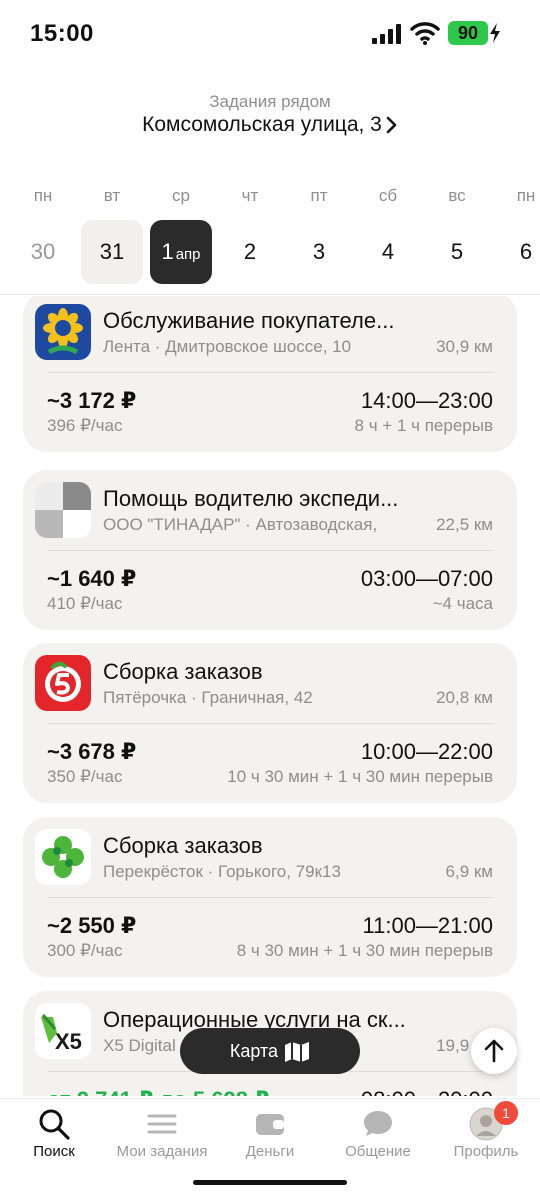  I want to click on calendar-day: пн 6, so click(517, 232).